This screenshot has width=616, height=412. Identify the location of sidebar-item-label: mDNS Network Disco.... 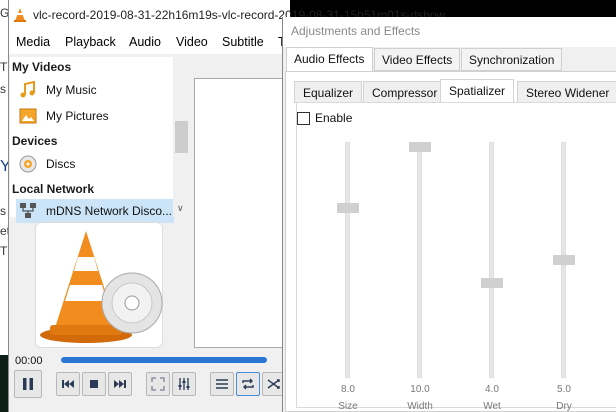
(109, 211).